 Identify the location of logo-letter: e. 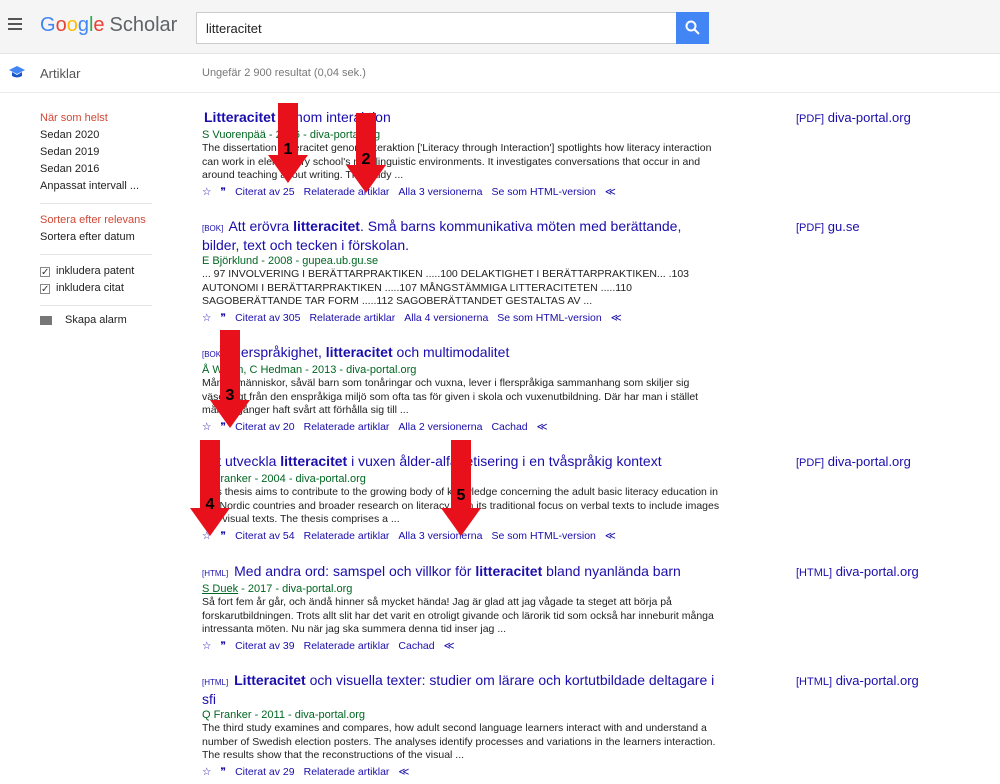
(99, 25).